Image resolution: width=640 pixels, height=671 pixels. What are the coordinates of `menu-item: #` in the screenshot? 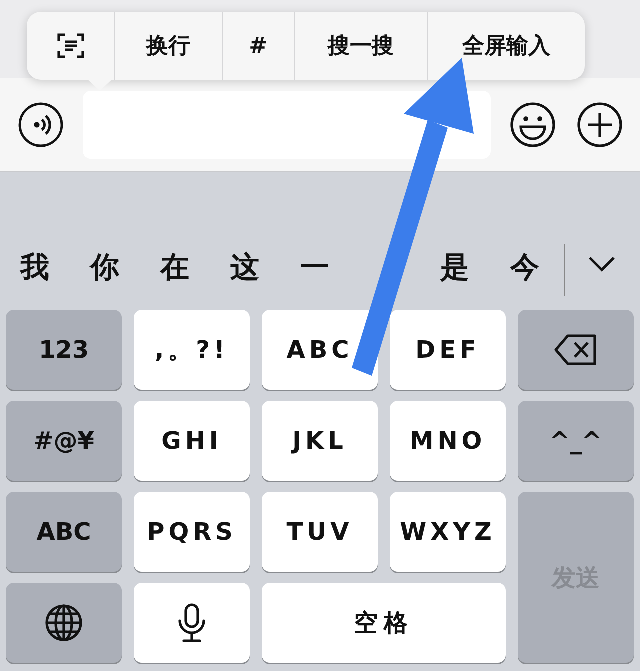 It's located at (258, 46).